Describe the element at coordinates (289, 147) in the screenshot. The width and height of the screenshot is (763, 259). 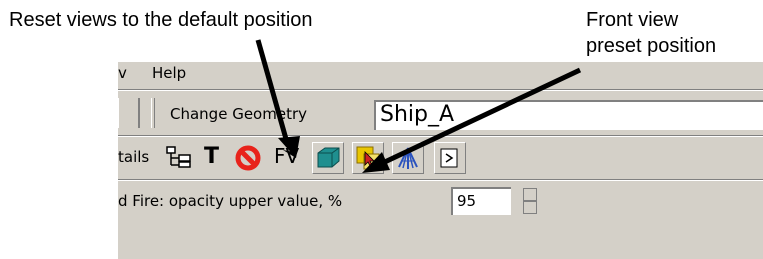
I see `reset-arrowhead-tip` at that location.